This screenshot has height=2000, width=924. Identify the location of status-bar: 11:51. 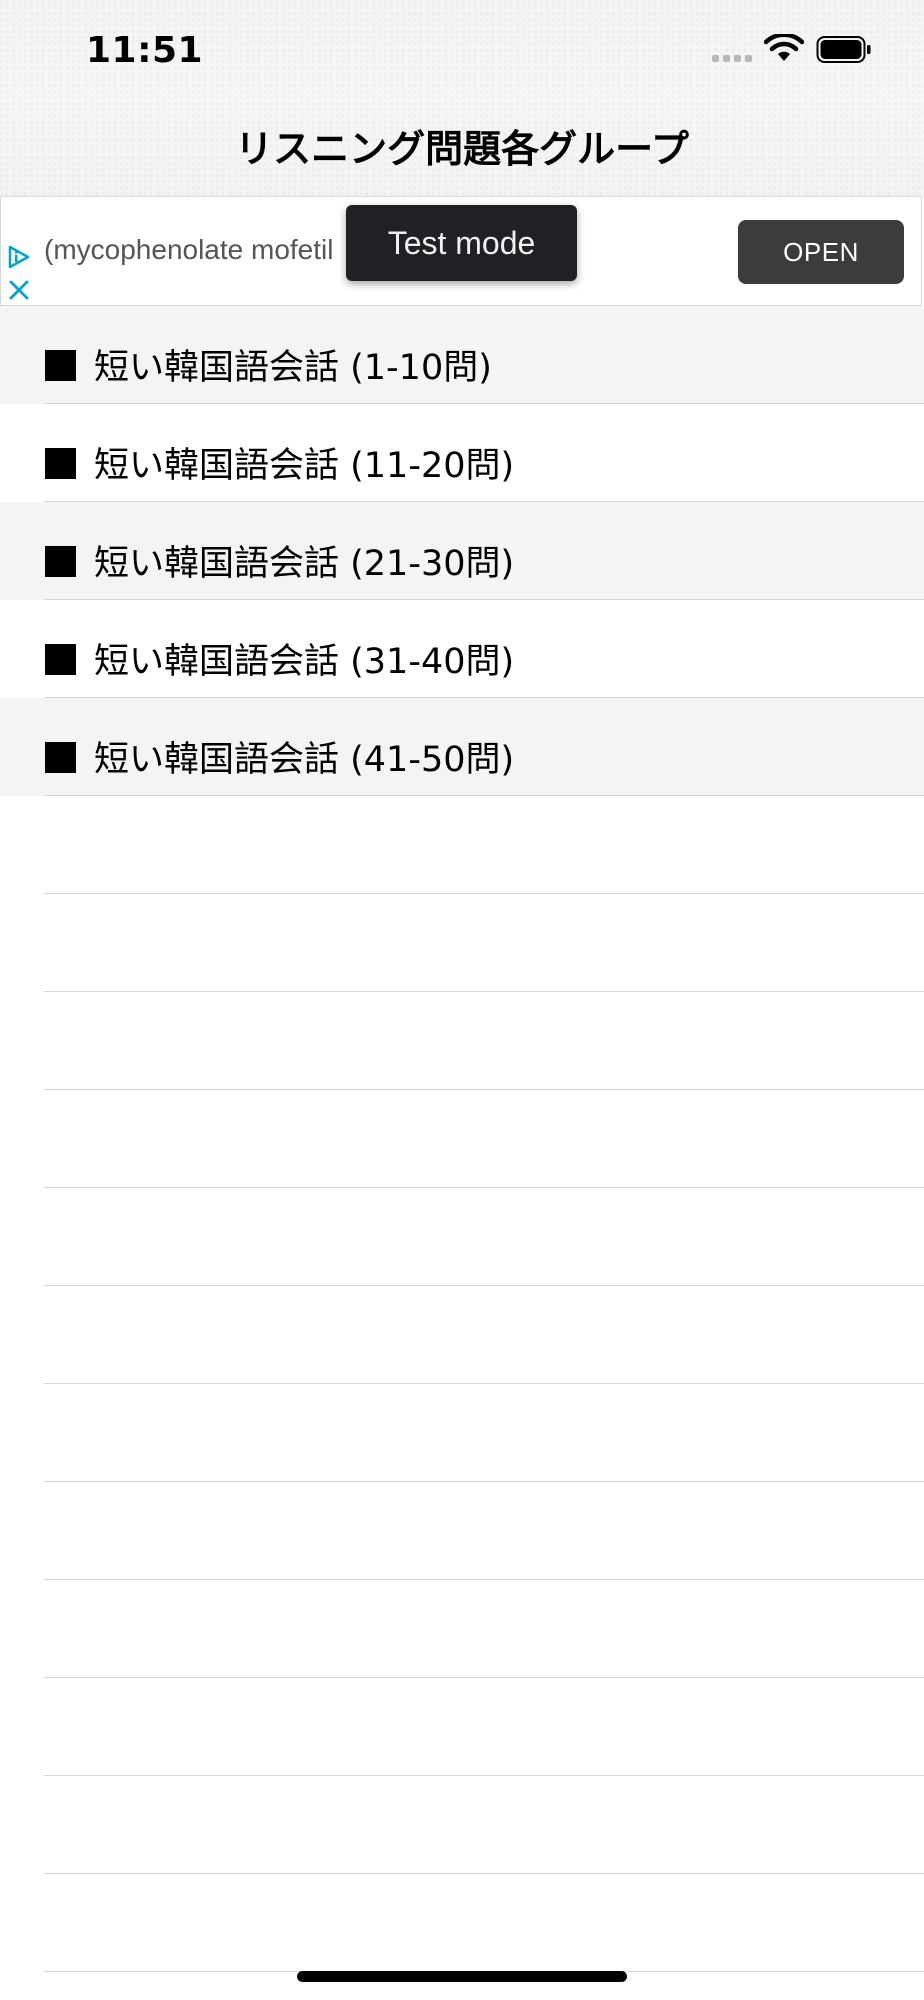
(462, 50).